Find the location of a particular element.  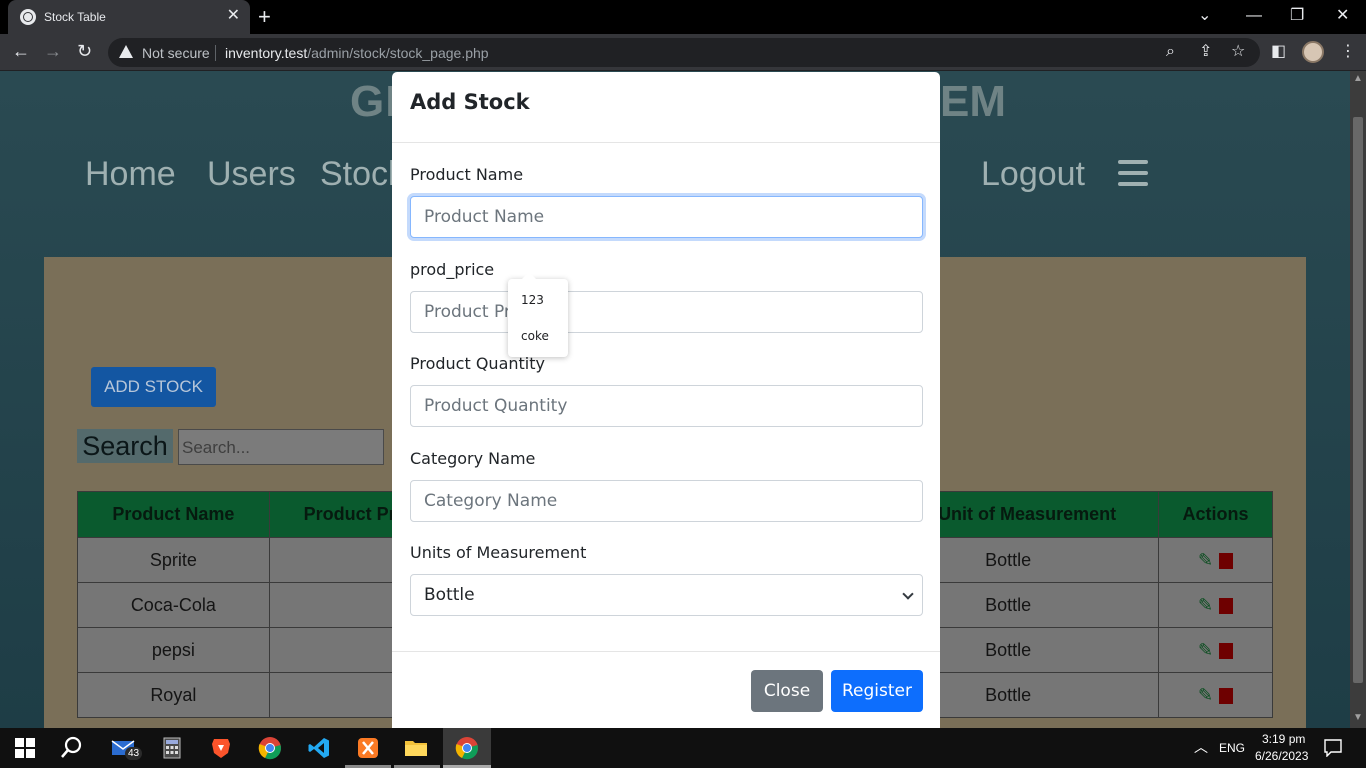

chrome-active-icon is located at coordinates (467, 748).